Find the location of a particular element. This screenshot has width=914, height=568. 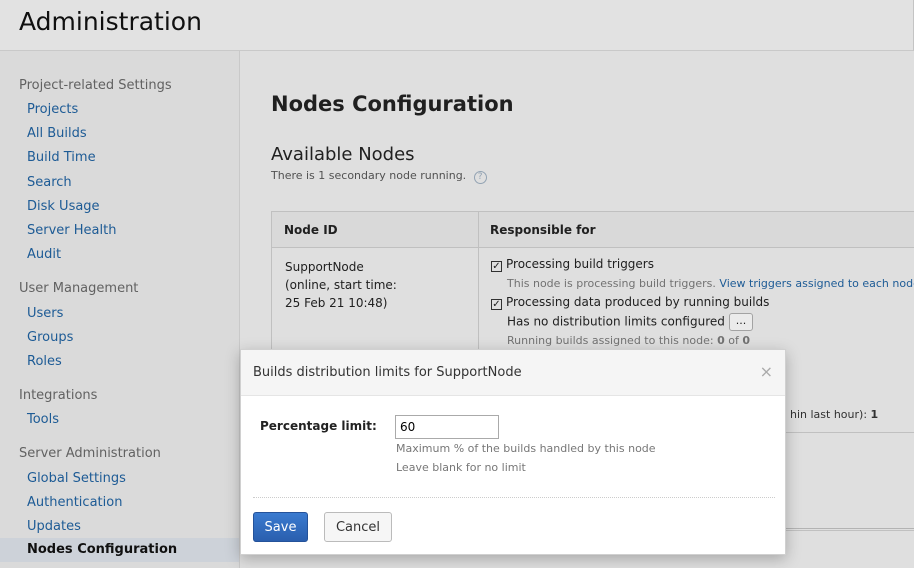

close-icon: × is located at coordinates (766, 371).